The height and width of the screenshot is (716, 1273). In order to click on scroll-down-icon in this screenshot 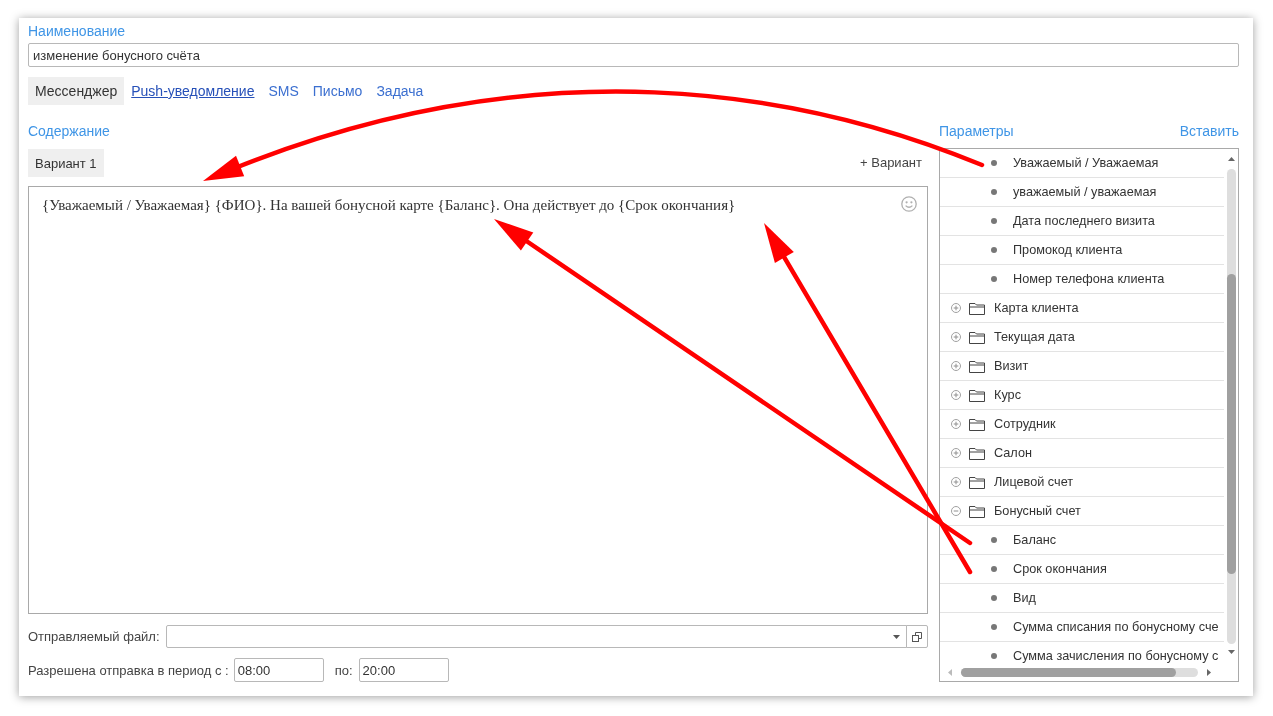, I will do `click(1231, 652)`.